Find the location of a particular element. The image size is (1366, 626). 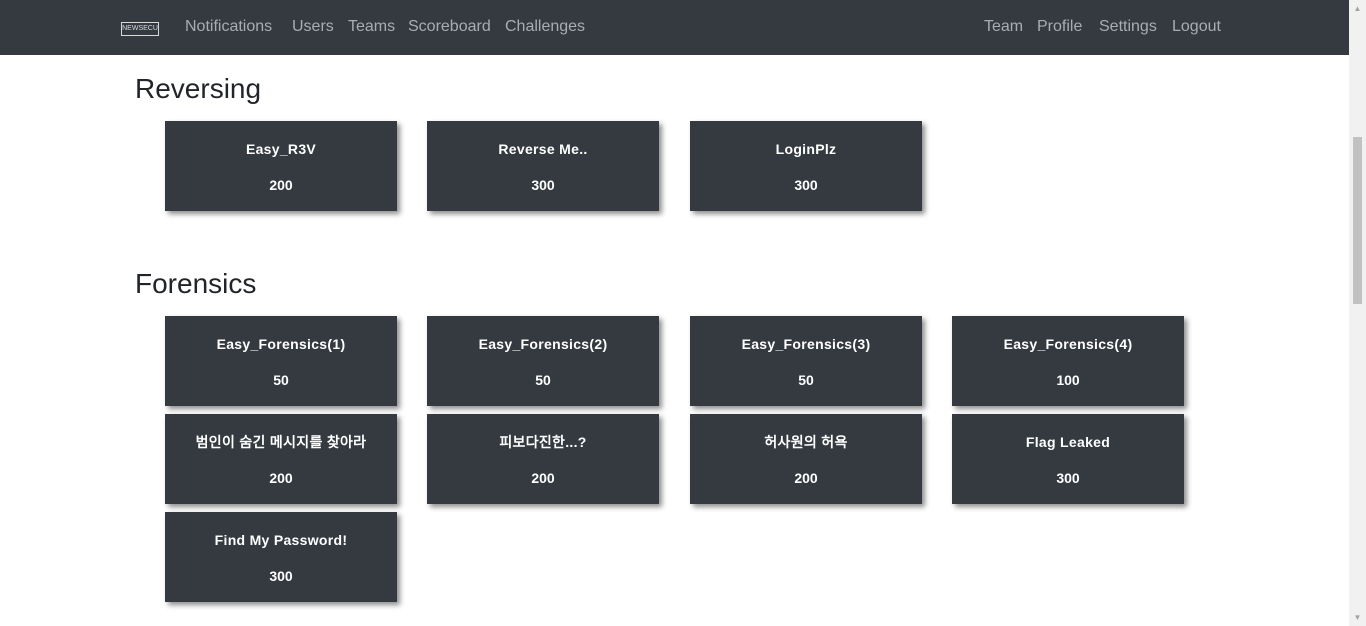

section-title-forensics: Forensics is located at coordinates (196, 283).